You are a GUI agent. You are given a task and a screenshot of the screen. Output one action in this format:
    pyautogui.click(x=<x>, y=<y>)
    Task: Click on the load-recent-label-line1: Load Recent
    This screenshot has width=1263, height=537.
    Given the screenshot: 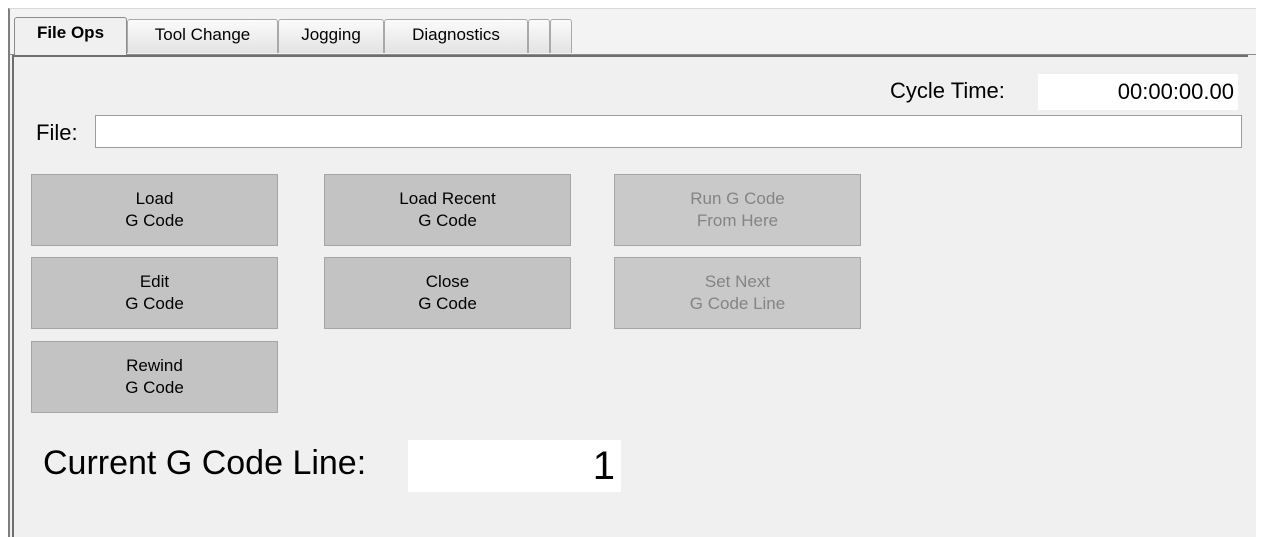 What is the action you would take?
    pyautogui.click(x=447, y=198)
    